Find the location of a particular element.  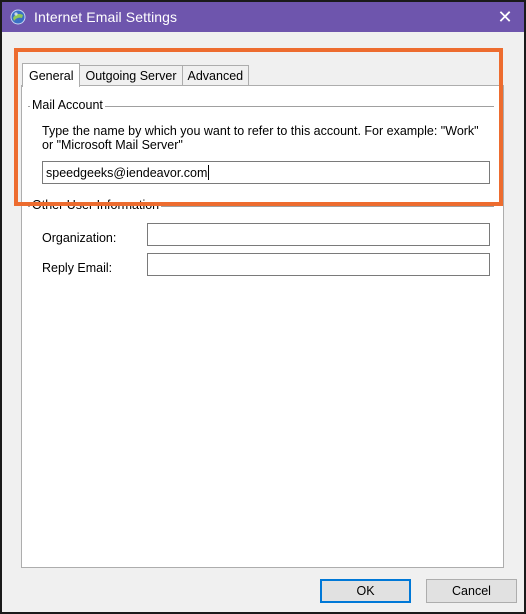

close-icon: ✕ is located at coordinates (505, 16).